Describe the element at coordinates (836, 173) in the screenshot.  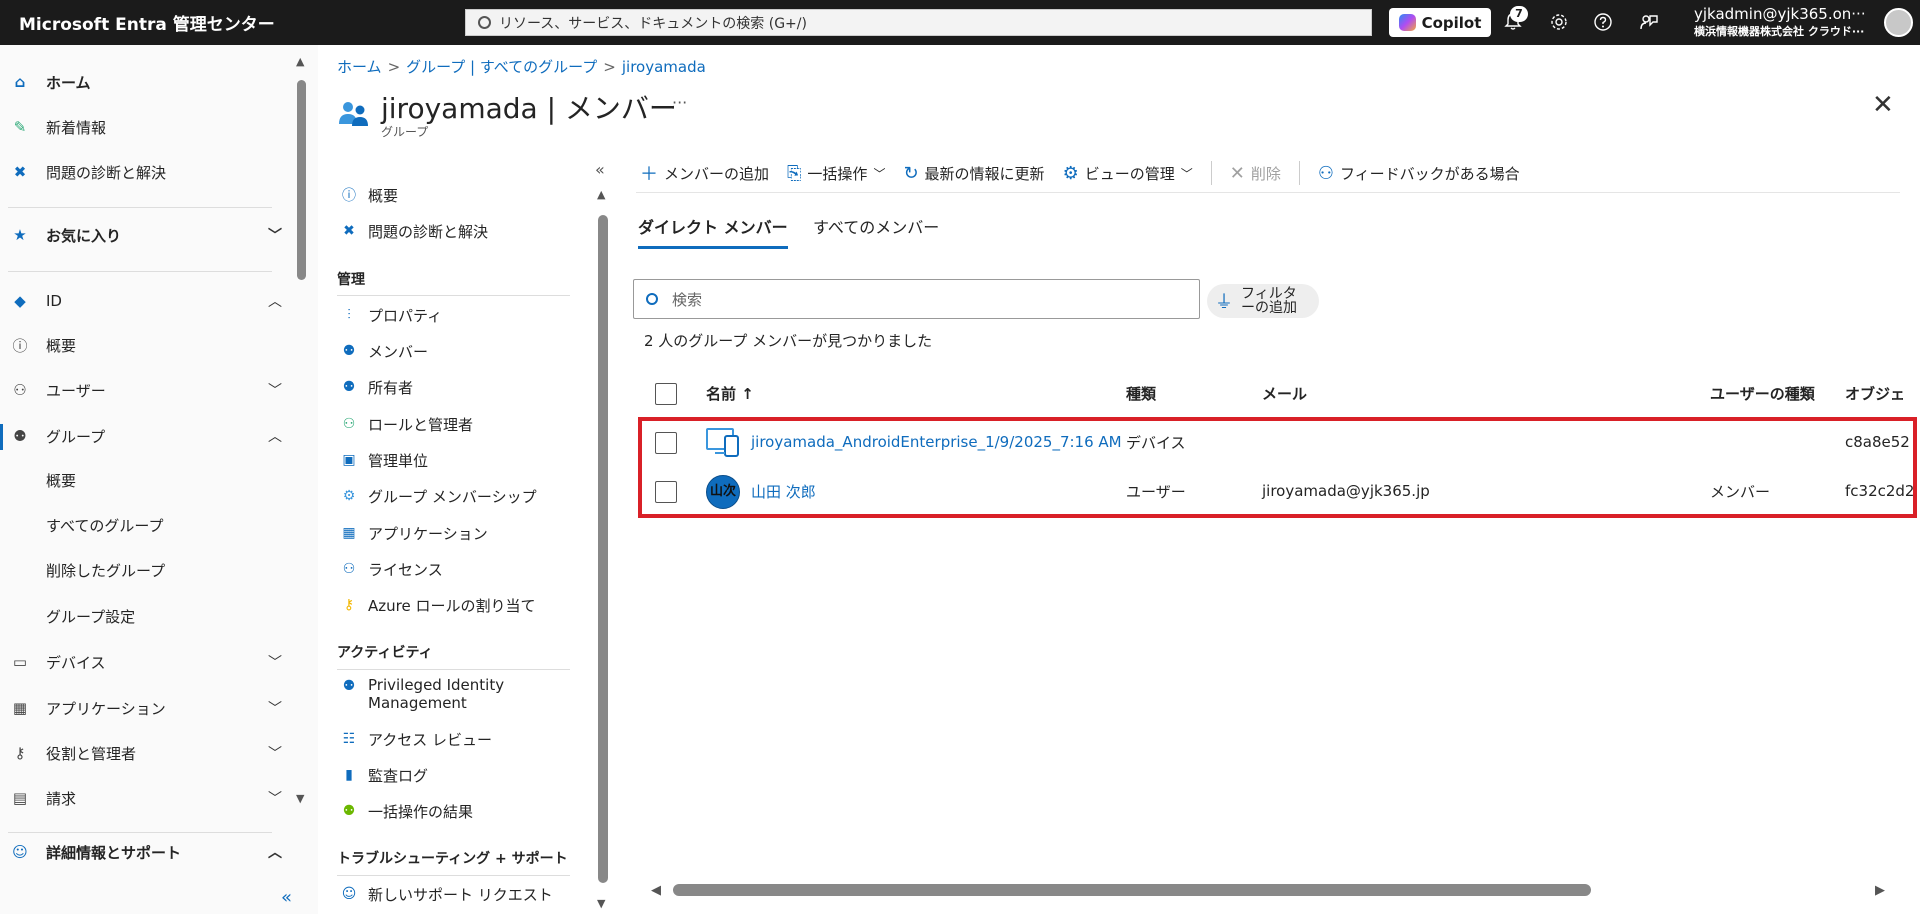
I see `bulk-operations-button: ⎘ 一括操作 ﹀` at that location.